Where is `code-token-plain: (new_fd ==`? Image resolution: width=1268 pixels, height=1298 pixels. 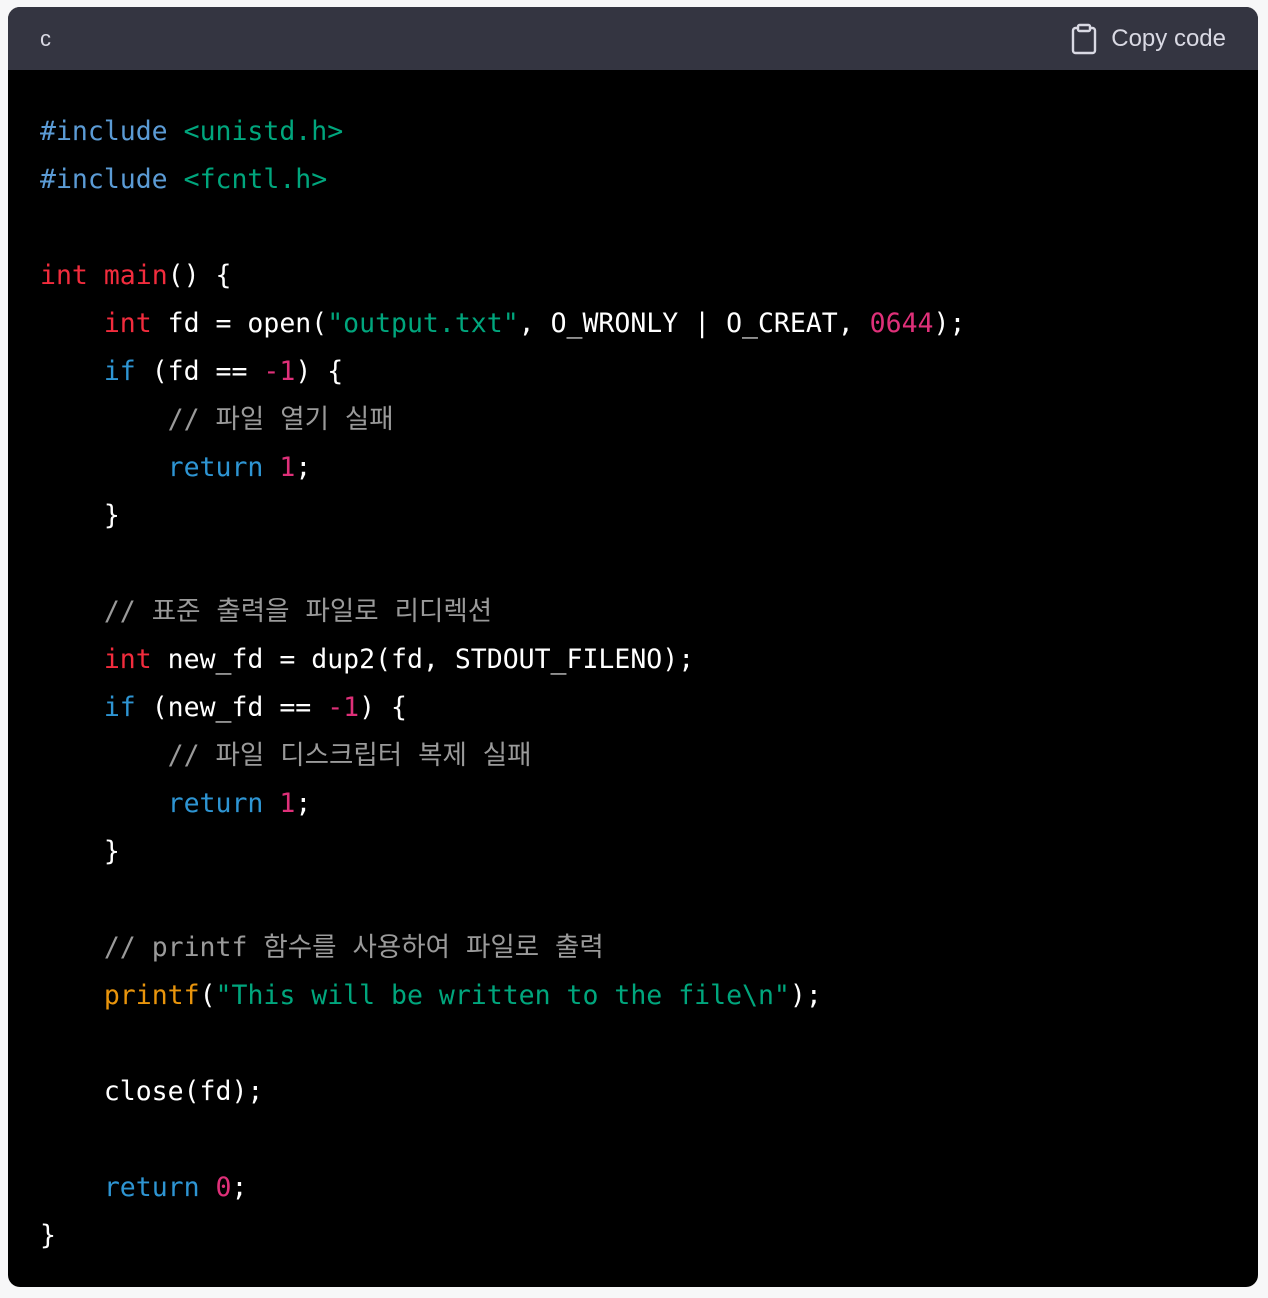 code-token-plain: (new_fd == is located at coordinates (231, 707).